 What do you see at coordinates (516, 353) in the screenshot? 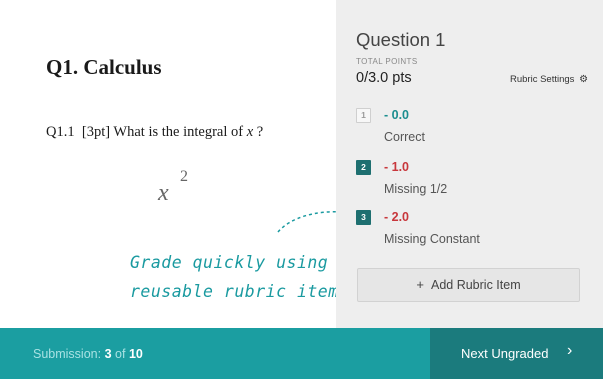
I see `next-ungraded-button: Next Ungraded ›` at bounding box center [516, 353].